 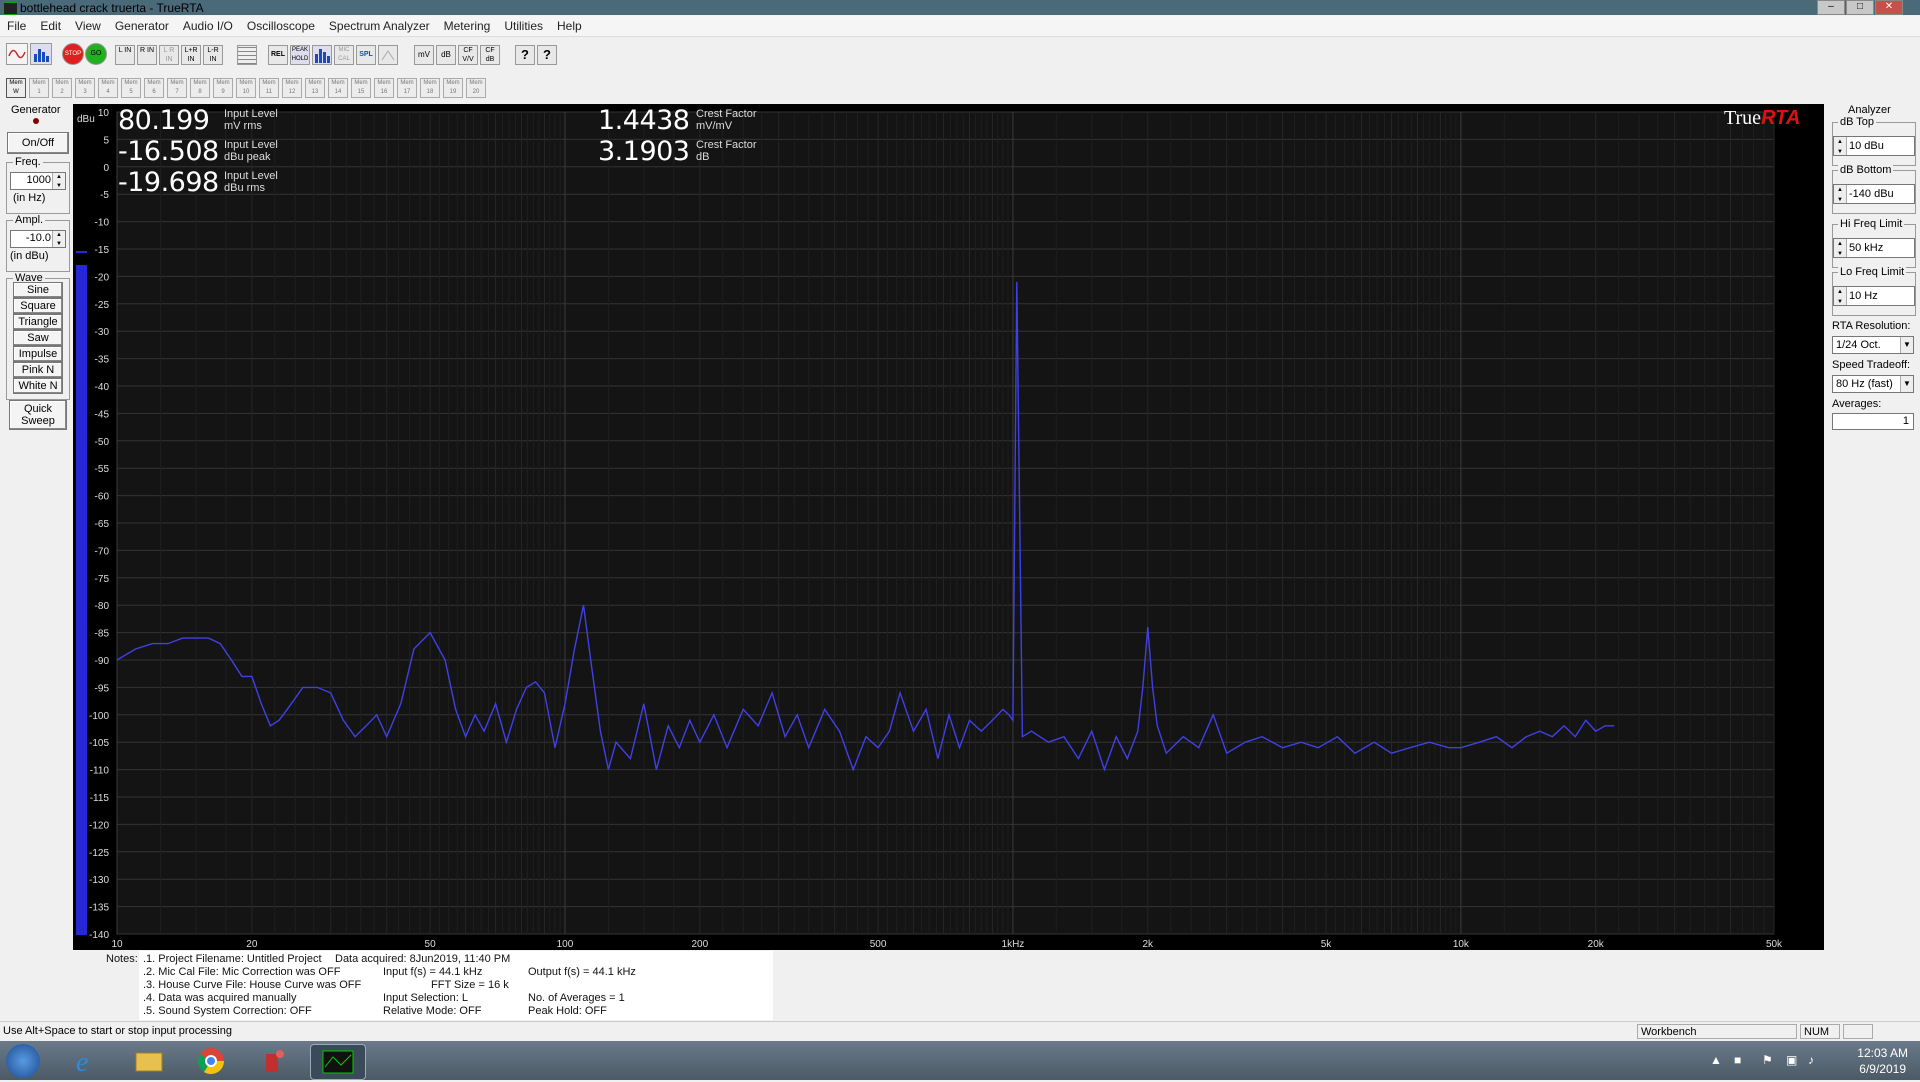 What do you see at coordinates (208, 26) in the screenshot?
I see `menu-audio-io: Audio I/O` at bounding box center [208, 26].